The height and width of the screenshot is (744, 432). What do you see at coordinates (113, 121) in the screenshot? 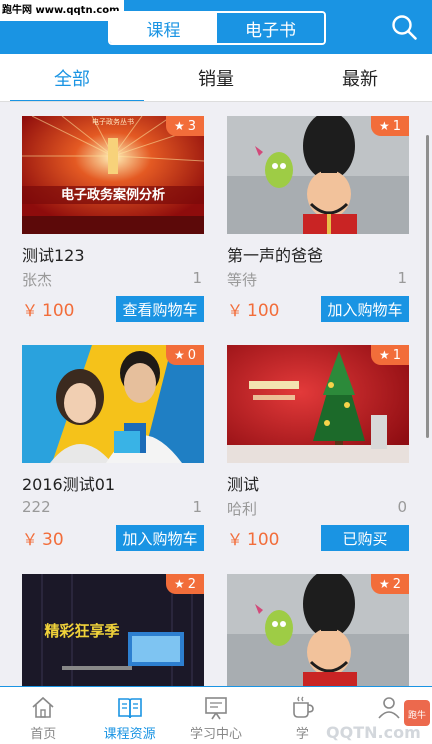
I see `thumb-series-text: 电子政务丛书` at bounding box center [113, 121].